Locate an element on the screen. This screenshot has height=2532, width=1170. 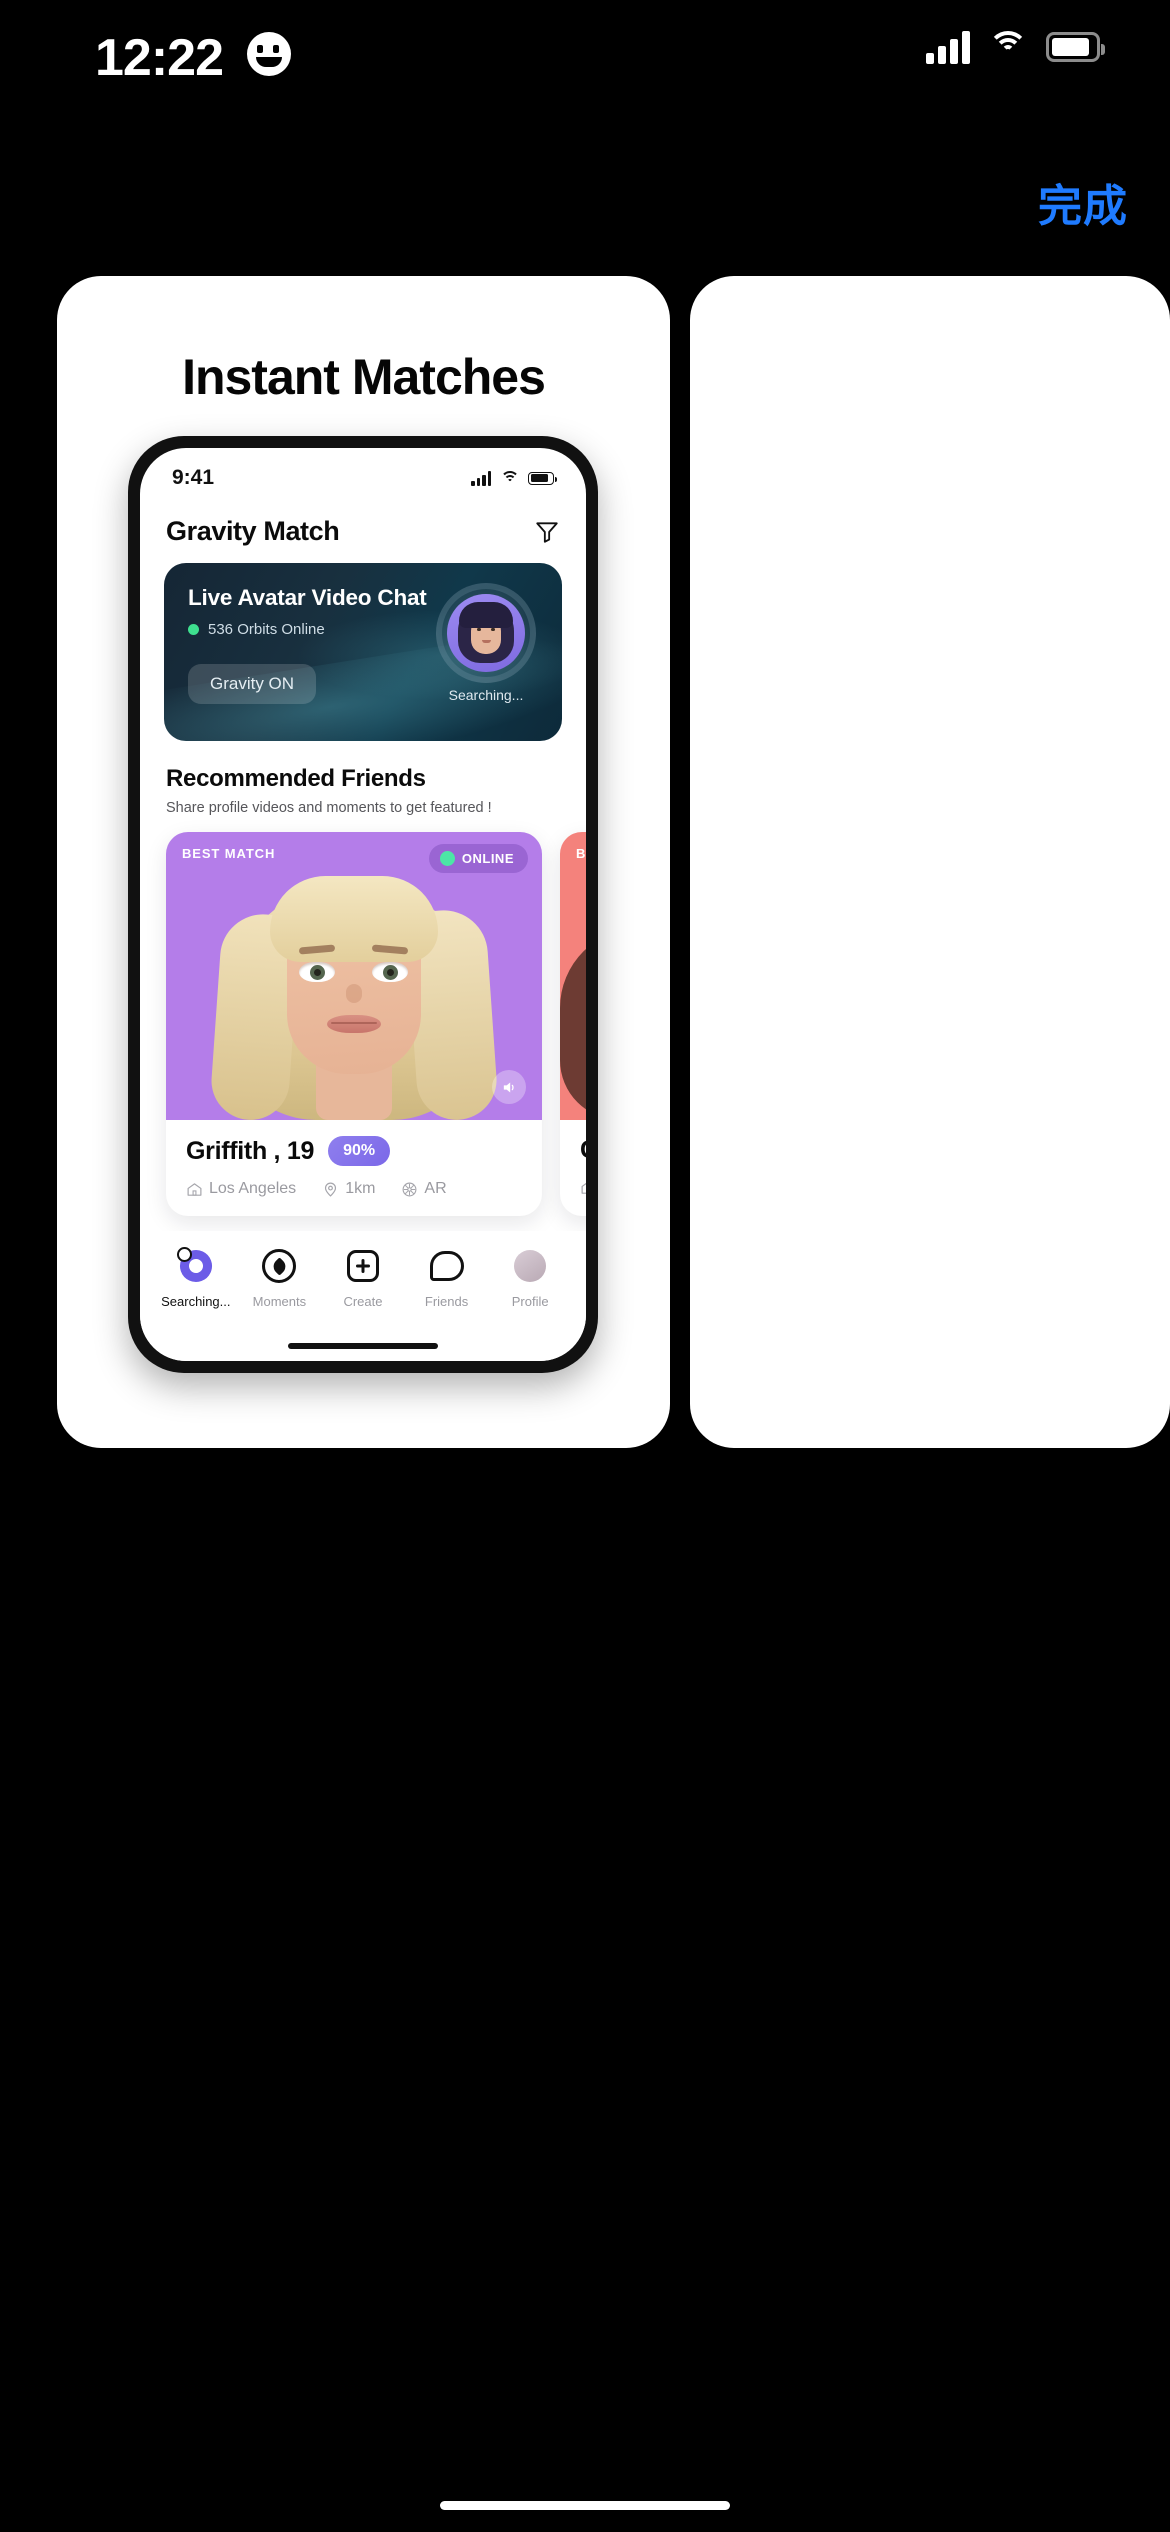
compass-icon is located at coordinates (279, 1266).